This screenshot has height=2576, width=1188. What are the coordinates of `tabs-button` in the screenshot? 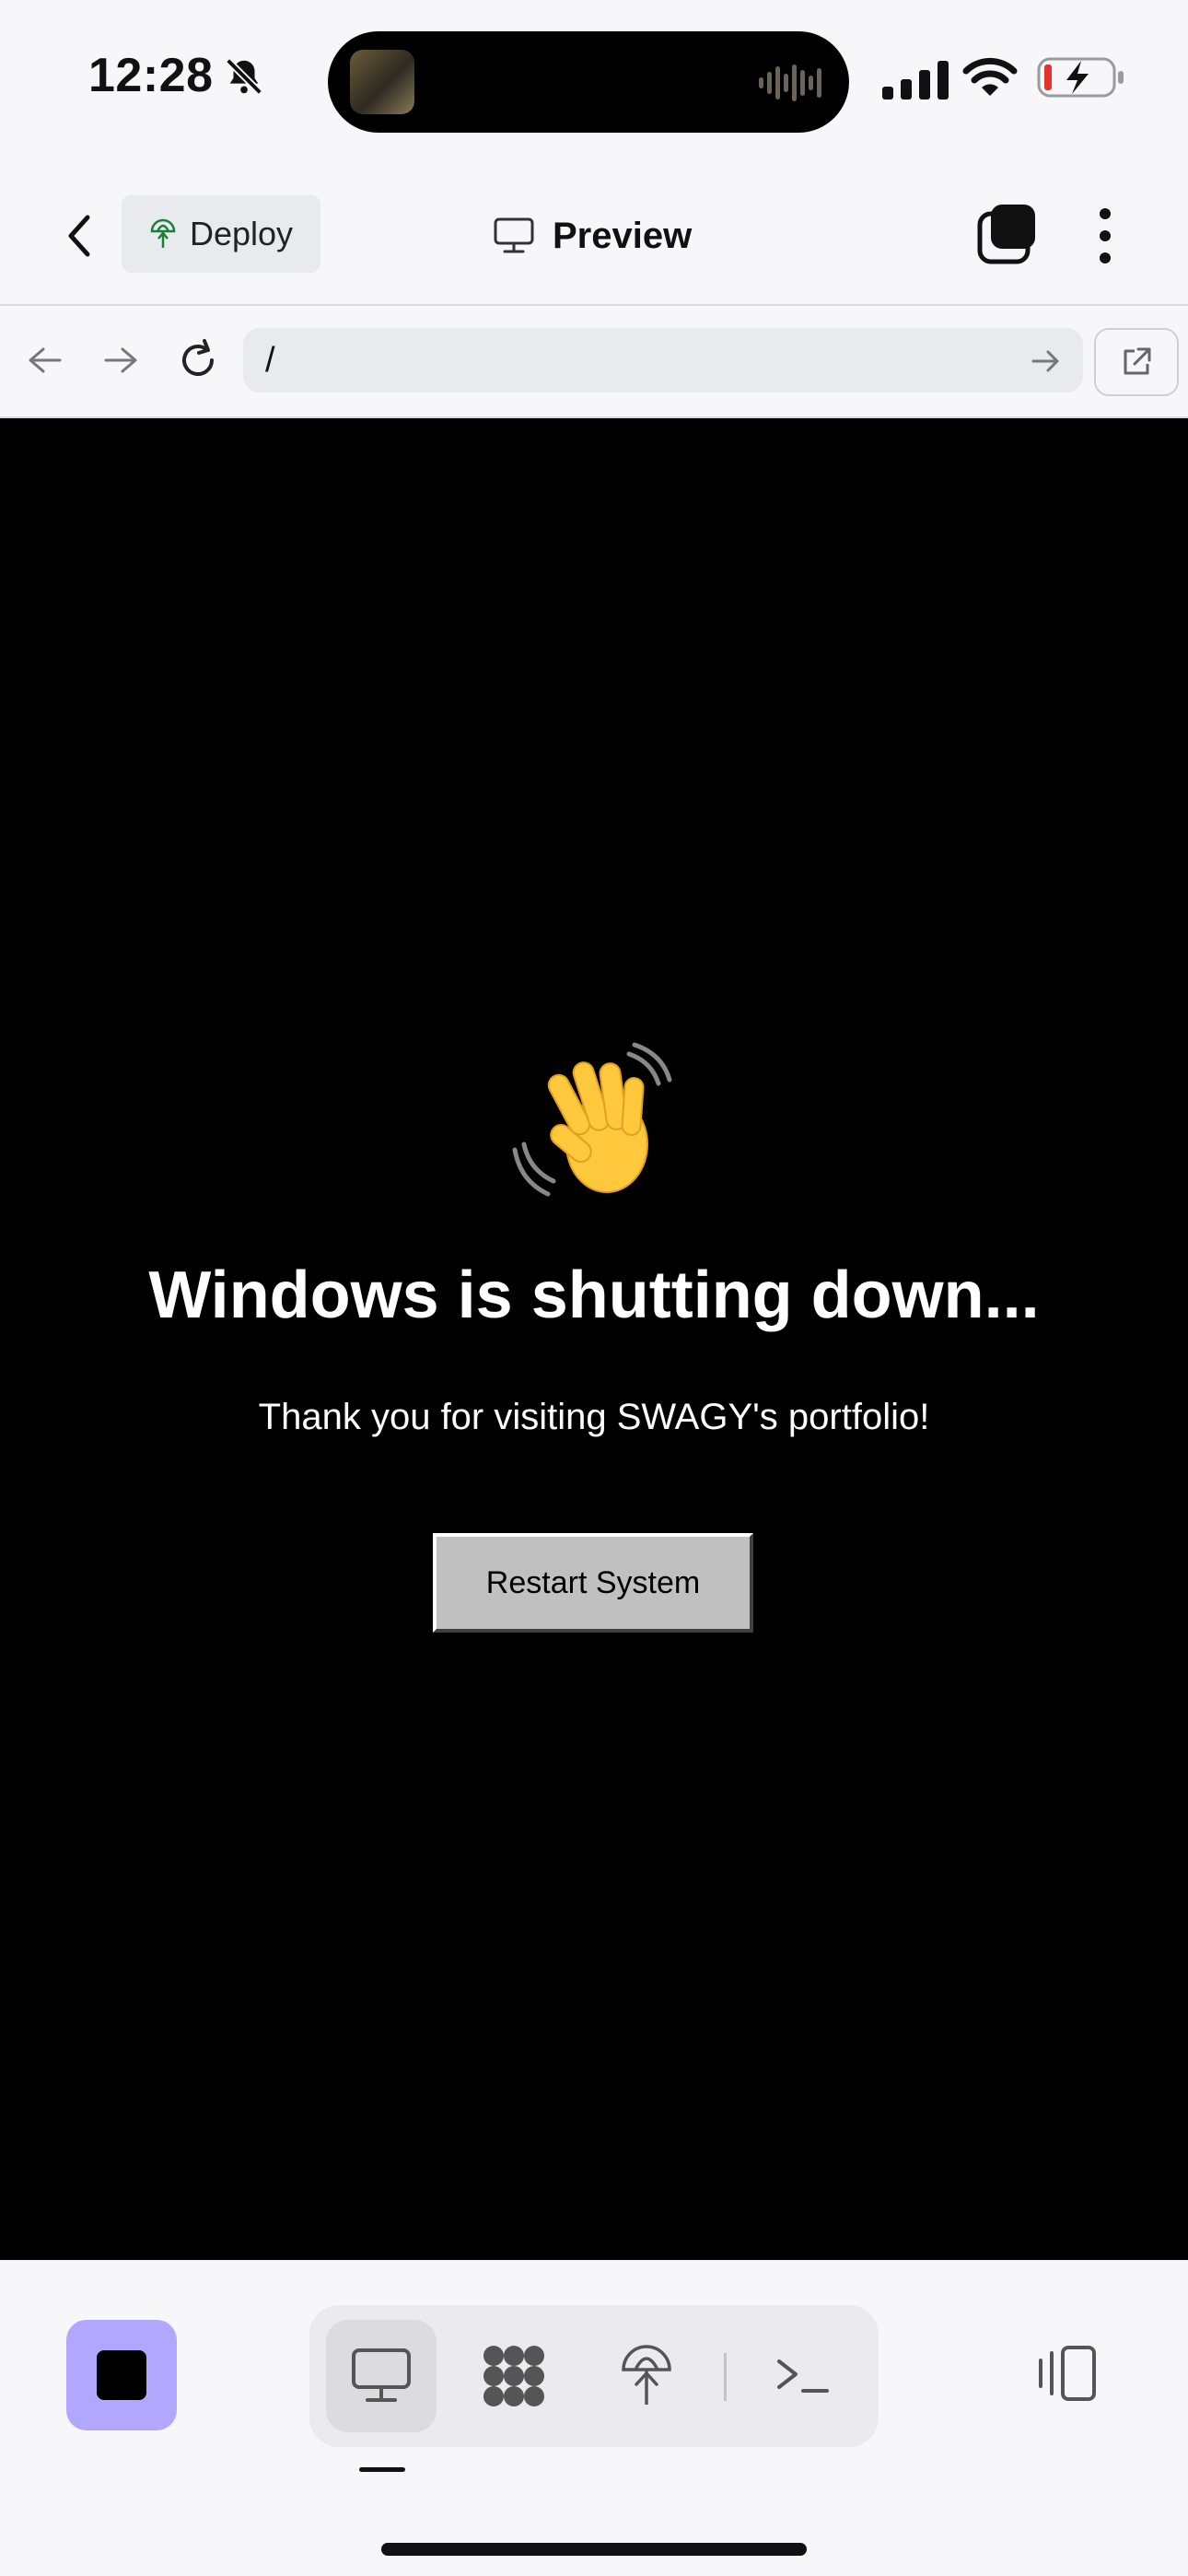 It's located at (1007, 234).